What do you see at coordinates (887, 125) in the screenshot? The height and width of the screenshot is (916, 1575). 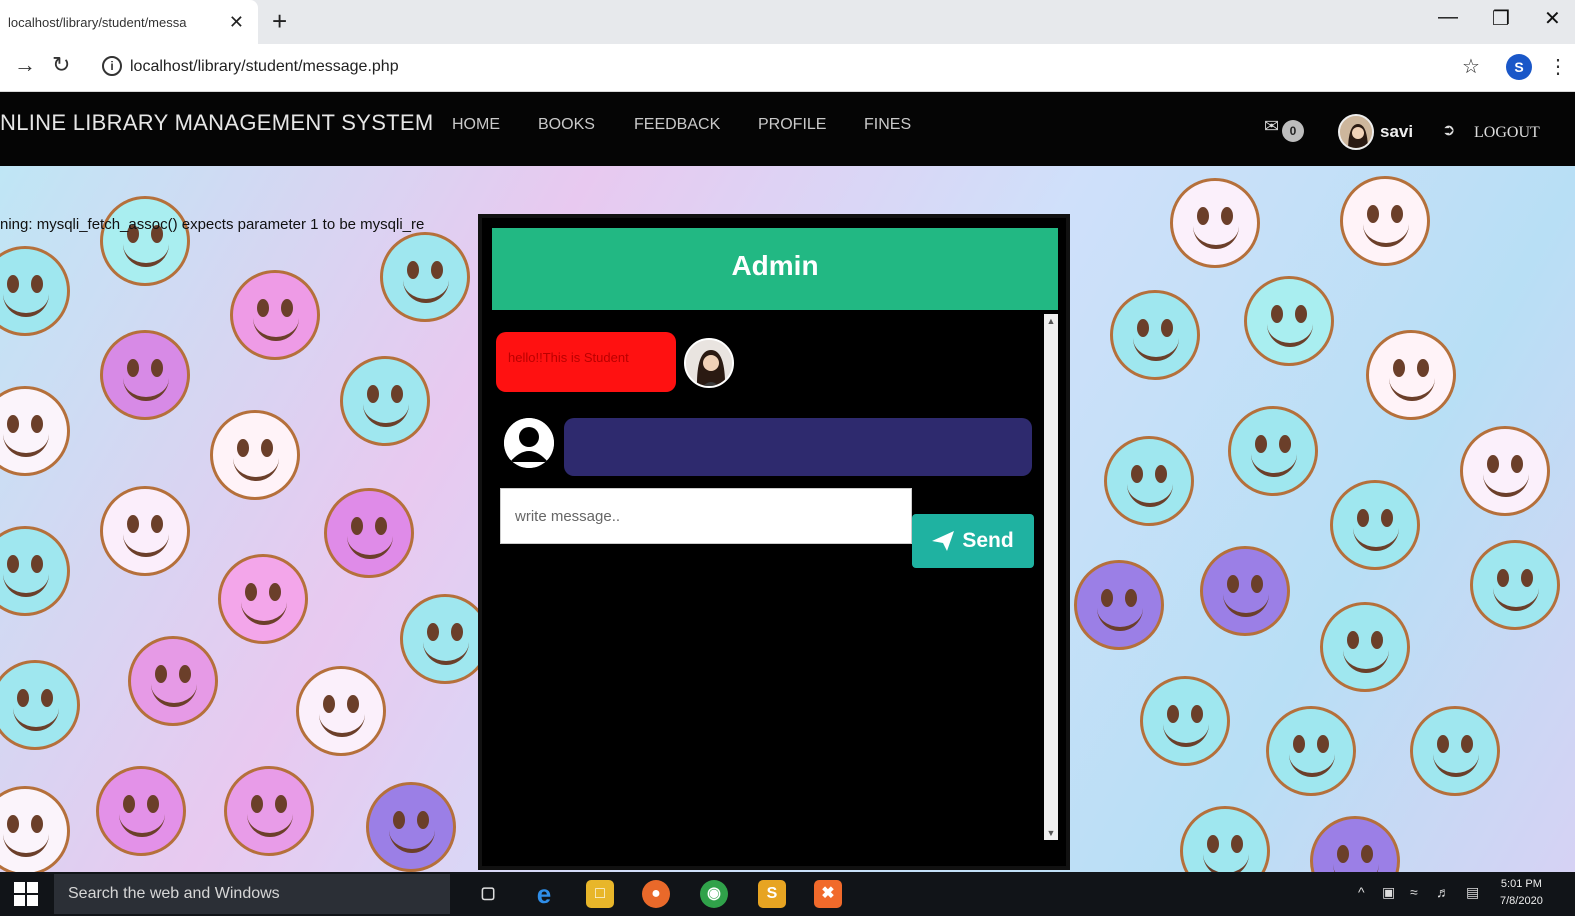 I see `nav-fines: FINES` at bounding box center [887, 125].